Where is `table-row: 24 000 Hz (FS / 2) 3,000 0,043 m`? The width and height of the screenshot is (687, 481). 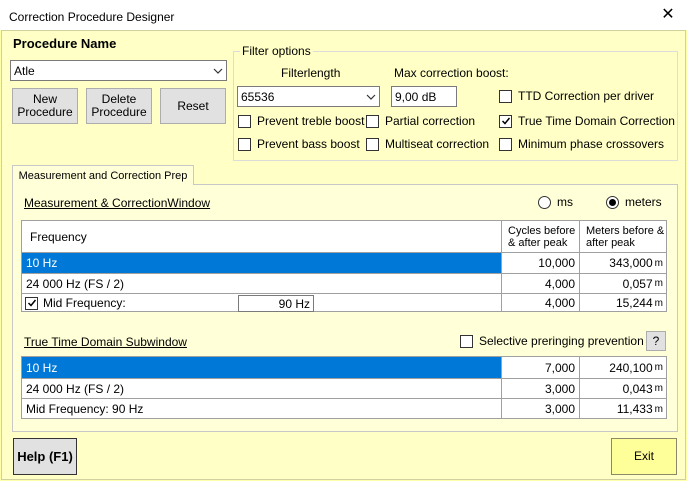
table-row: 24 000 Hz (FS / 2) 3,000 0,043 m is located at coordinates (344, 388).